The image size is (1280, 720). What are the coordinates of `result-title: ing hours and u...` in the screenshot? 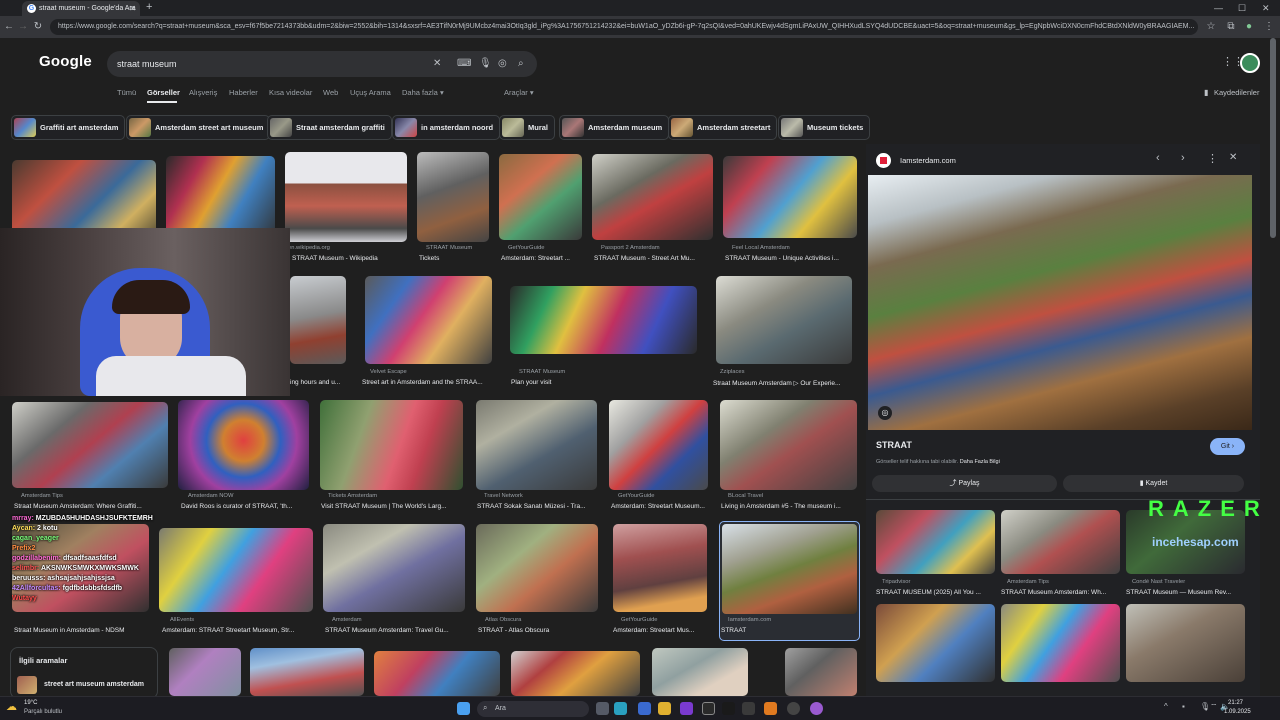 It's located at (318, 382).